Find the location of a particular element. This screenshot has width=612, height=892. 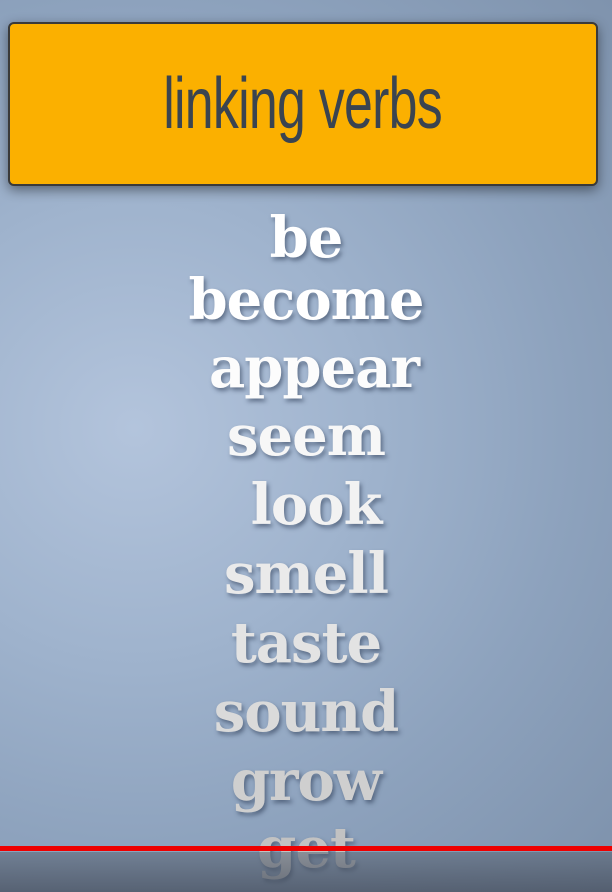

verb-word: seem is located at coordinates (306, 436).